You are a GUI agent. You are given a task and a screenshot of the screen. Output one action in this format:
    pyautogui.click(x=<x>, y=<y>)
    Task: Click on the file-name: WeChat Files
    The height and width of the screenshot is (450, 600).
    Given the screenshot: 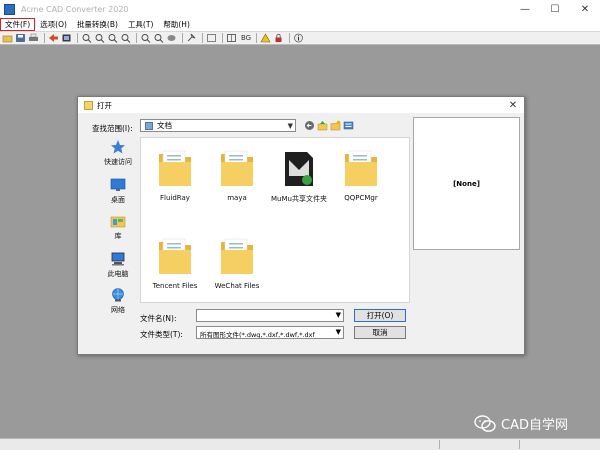 What is the action you would take?
    pyautogui.click(x=237, y=286)
    